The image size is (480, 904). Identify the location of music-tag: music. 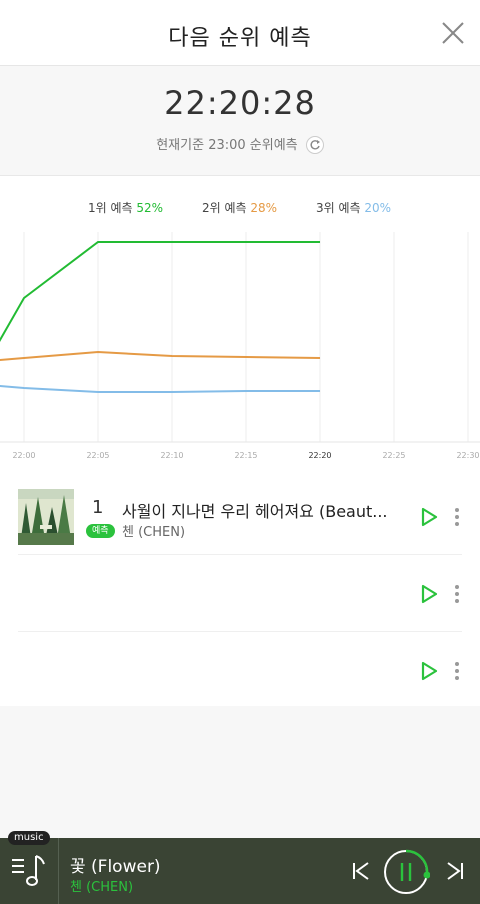
(29, 838).